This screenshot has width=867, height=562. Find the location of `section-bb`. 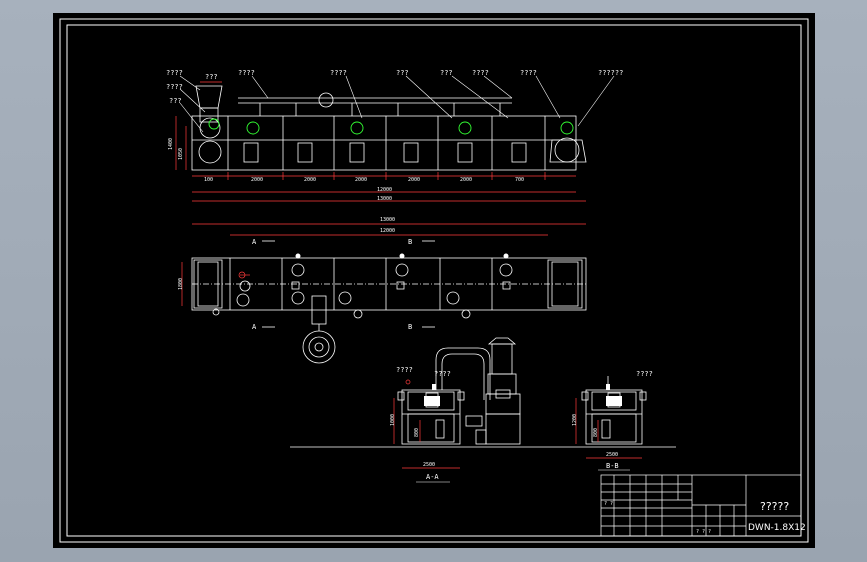

section-bb is located at coordinates (614, 410).